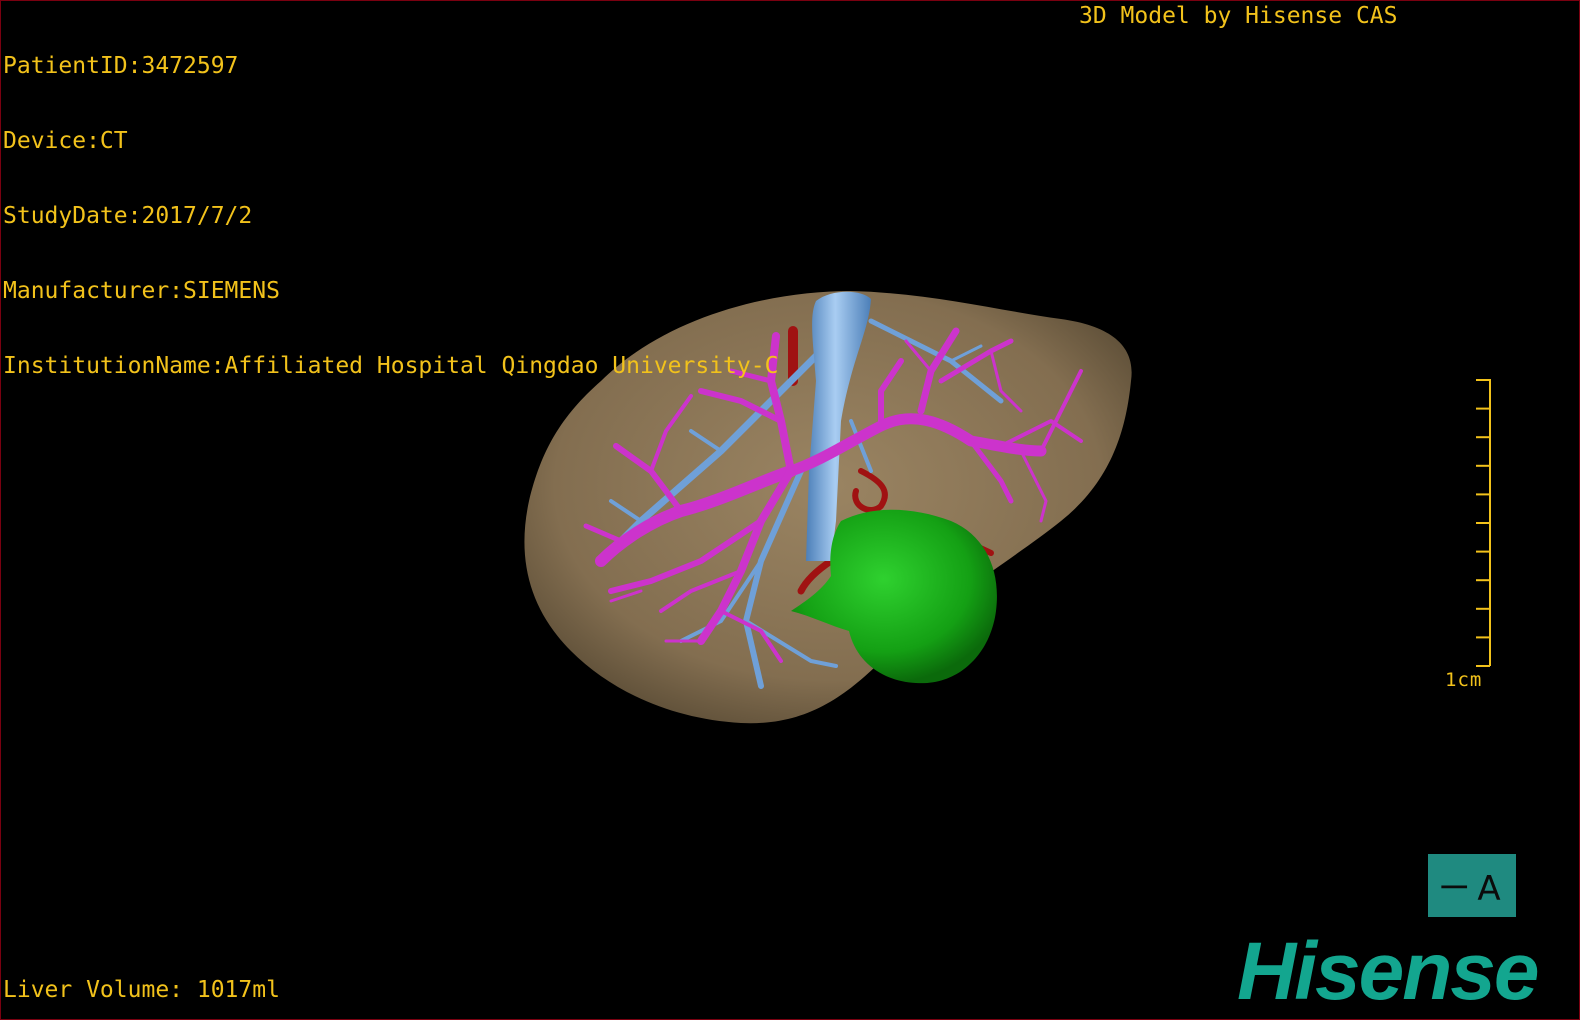 The width and height of the screenshot is (1580, 1020). What do you see at coordinates (1238, 16) in the screenshot?
I see `model-credit-label: 3D Model by Hisense CAS` at bounding box center [1238, 16].